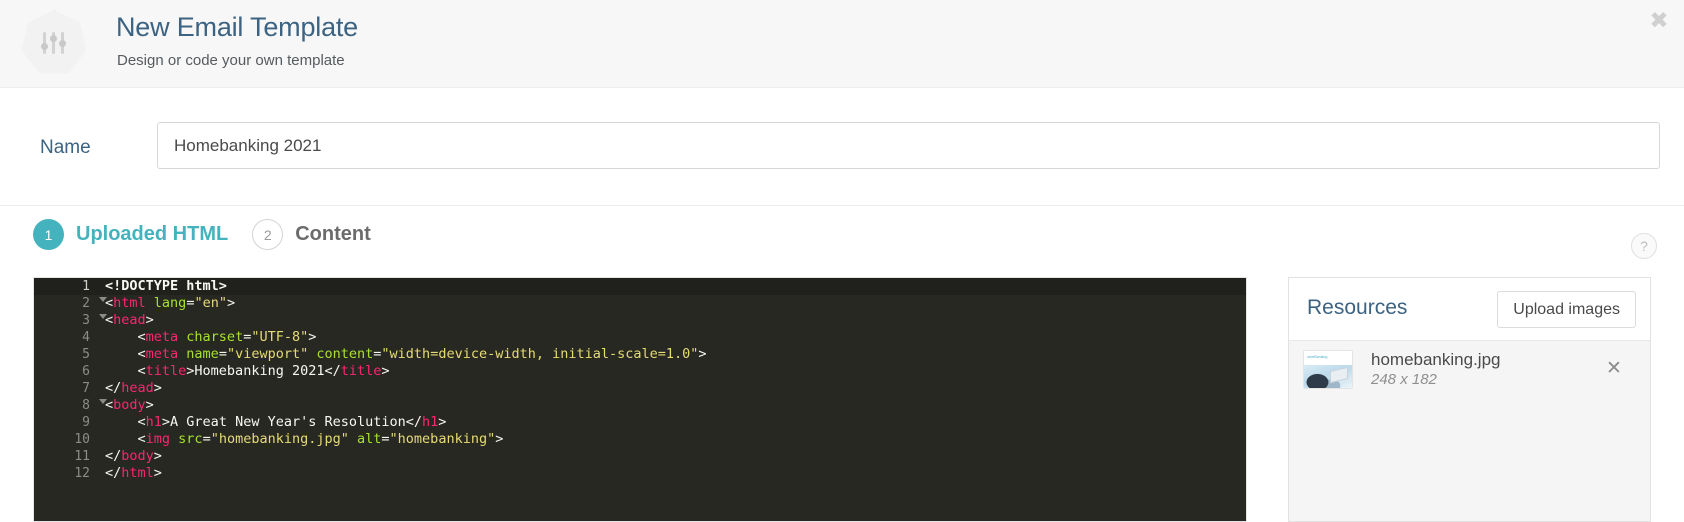 The height and width of the screenshot is (522, 1684). Describe the element at coordinates (215, 337) in the screenshot. I see `code-token: charset` at that location.